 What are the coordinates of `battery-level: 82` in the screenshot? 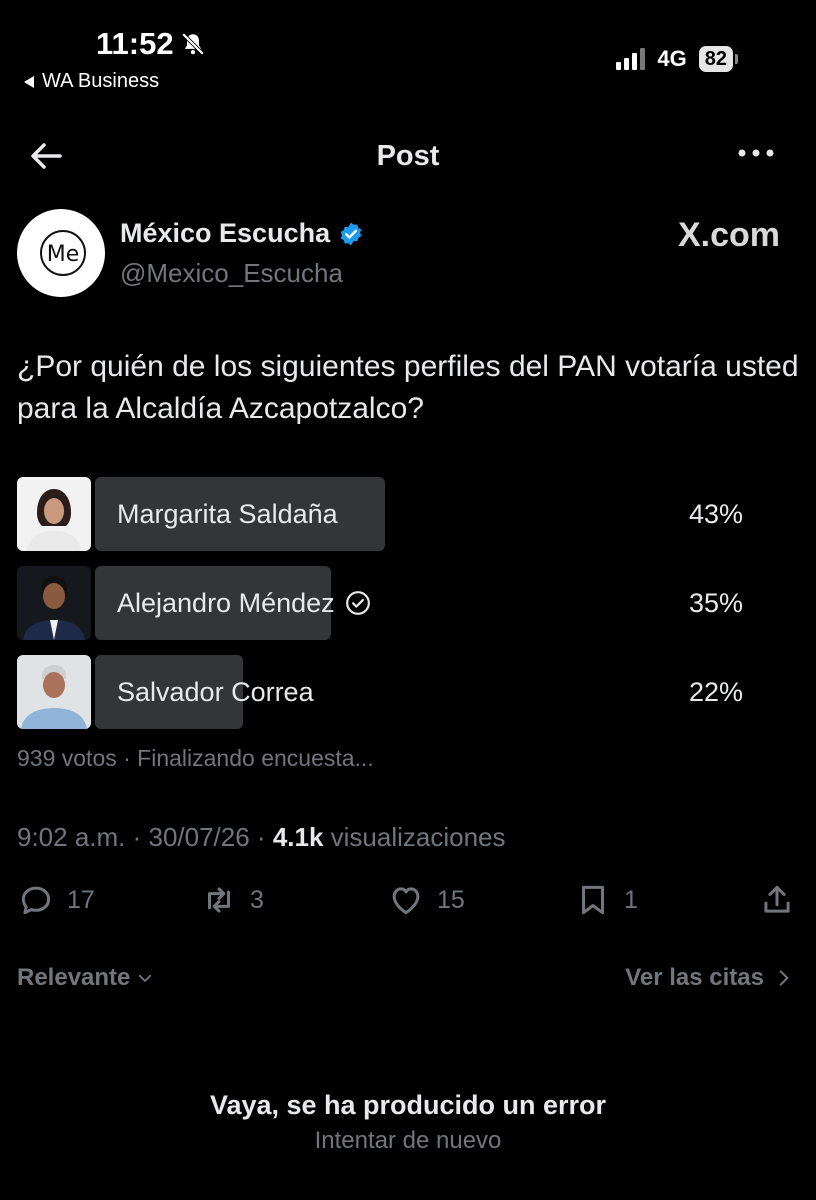 It's located at (715, 59).